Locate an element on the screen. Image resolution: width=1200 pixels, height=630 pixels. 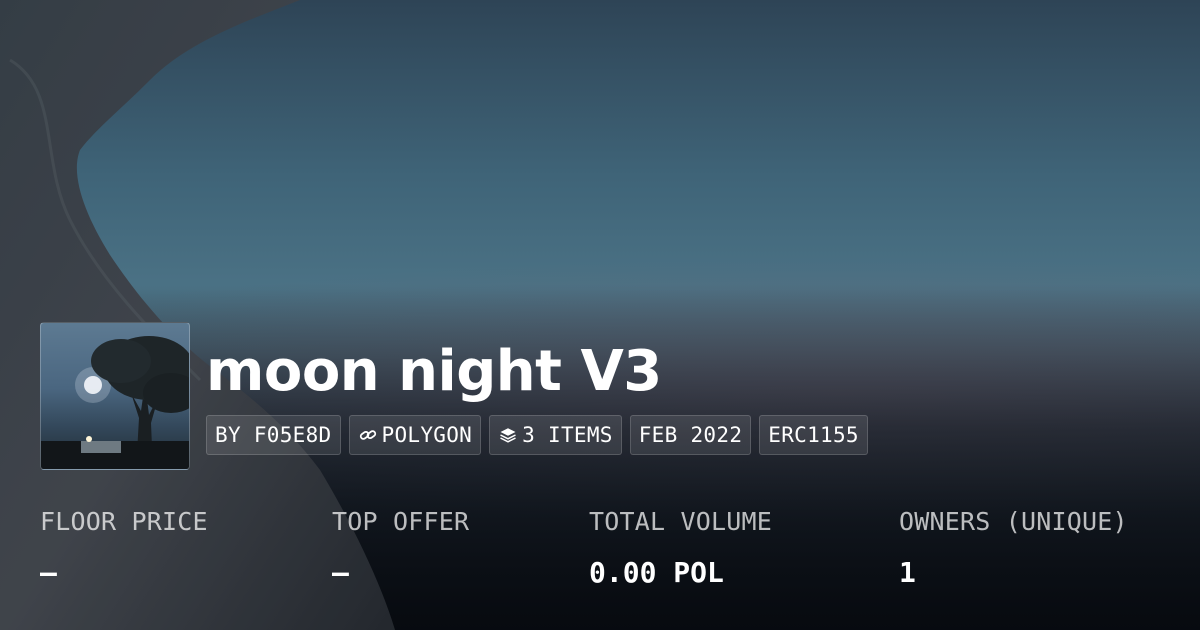
standard-label: ERC1155 is located at coordinates (813, 435).